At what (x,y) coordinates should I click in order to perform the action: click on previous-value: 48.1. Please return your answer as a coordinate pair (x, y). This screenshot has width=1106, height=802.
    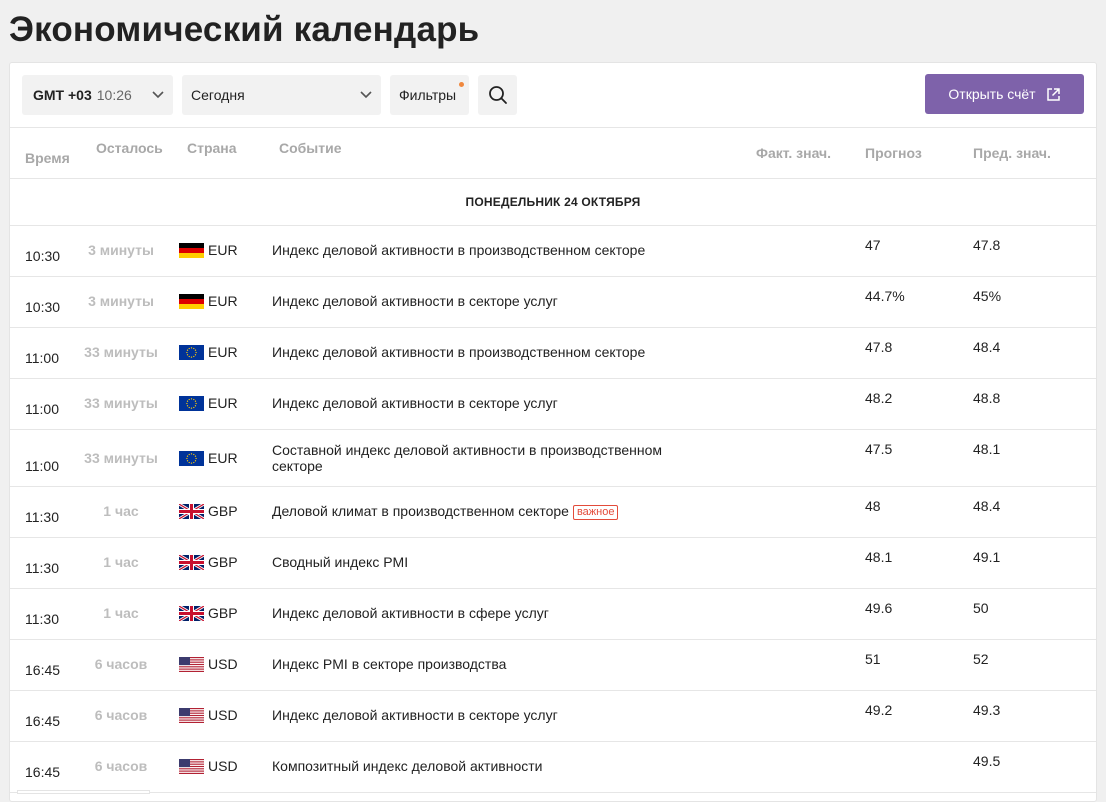
    Looking at the image, I should click on (987, 449).